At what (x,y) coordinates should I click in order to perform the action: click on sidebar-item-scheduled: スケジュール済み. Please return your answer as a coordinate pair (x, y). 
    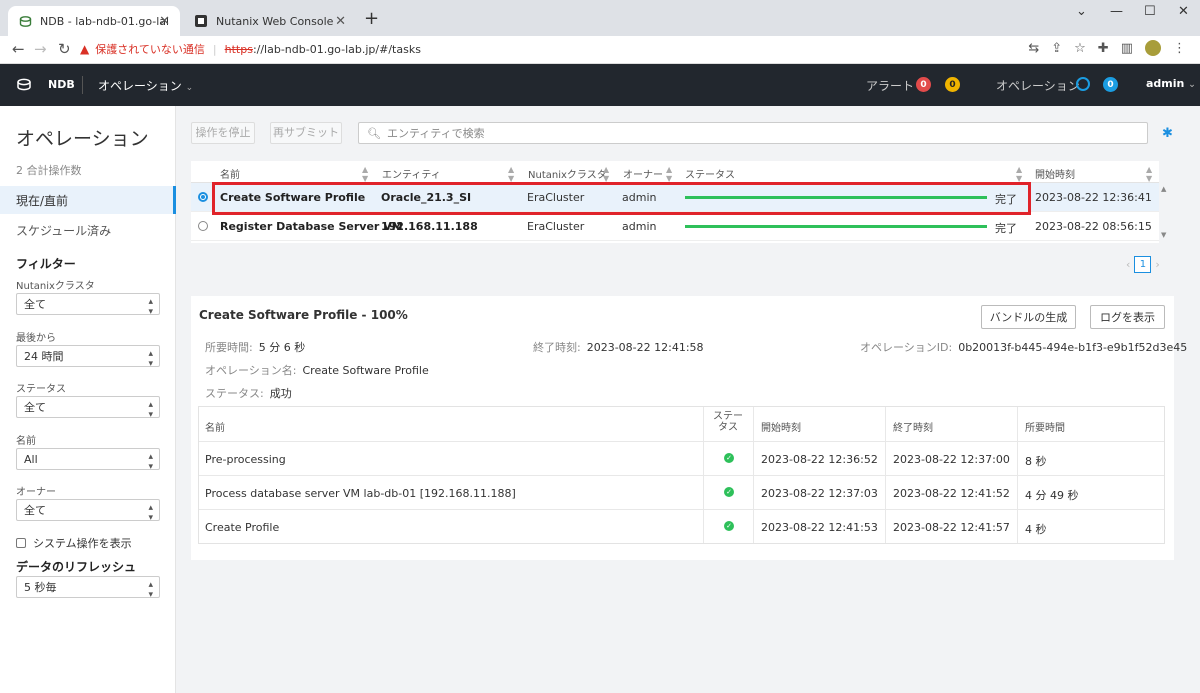
    Looking at the image, I should click on (88, 230).